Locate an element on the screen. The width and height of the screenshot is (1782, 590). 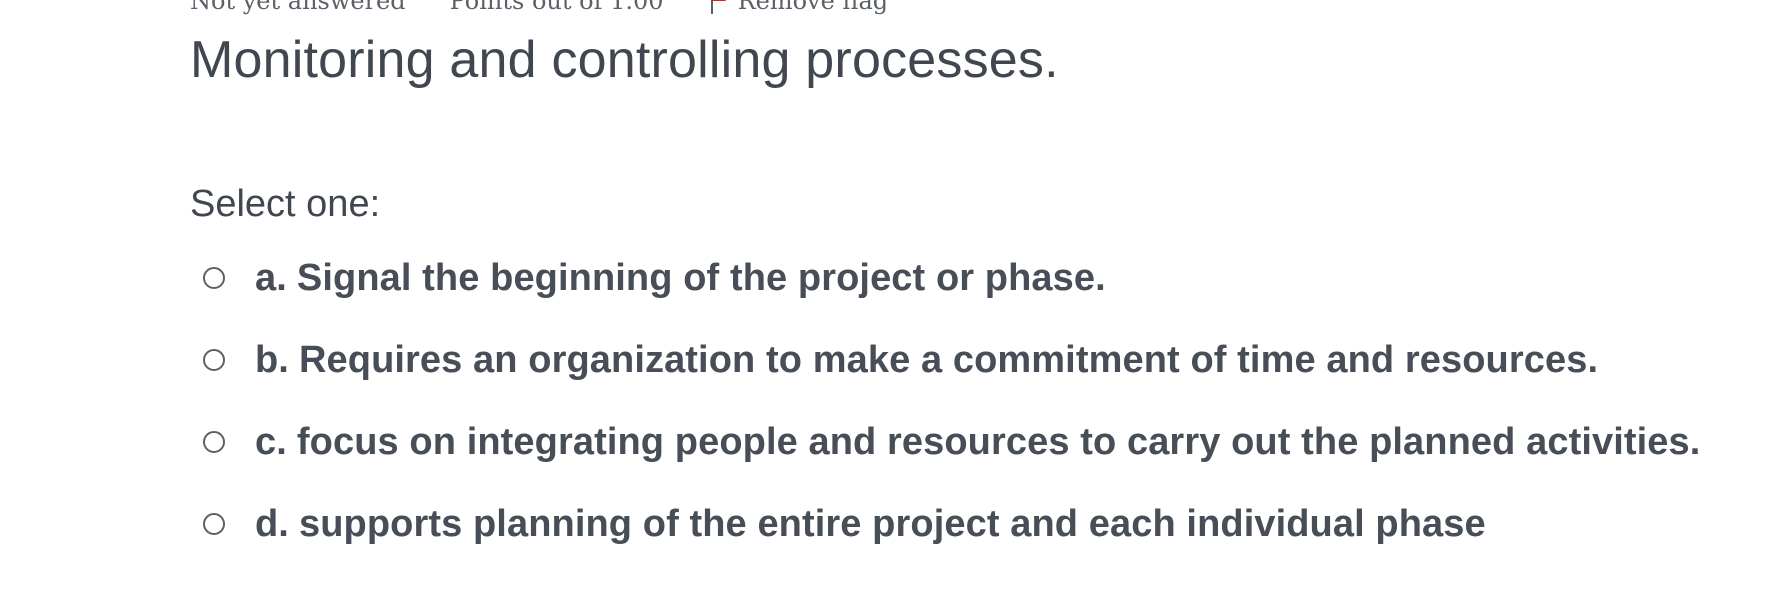
question-state: Not yet answered is located at coordinates (298, 7).